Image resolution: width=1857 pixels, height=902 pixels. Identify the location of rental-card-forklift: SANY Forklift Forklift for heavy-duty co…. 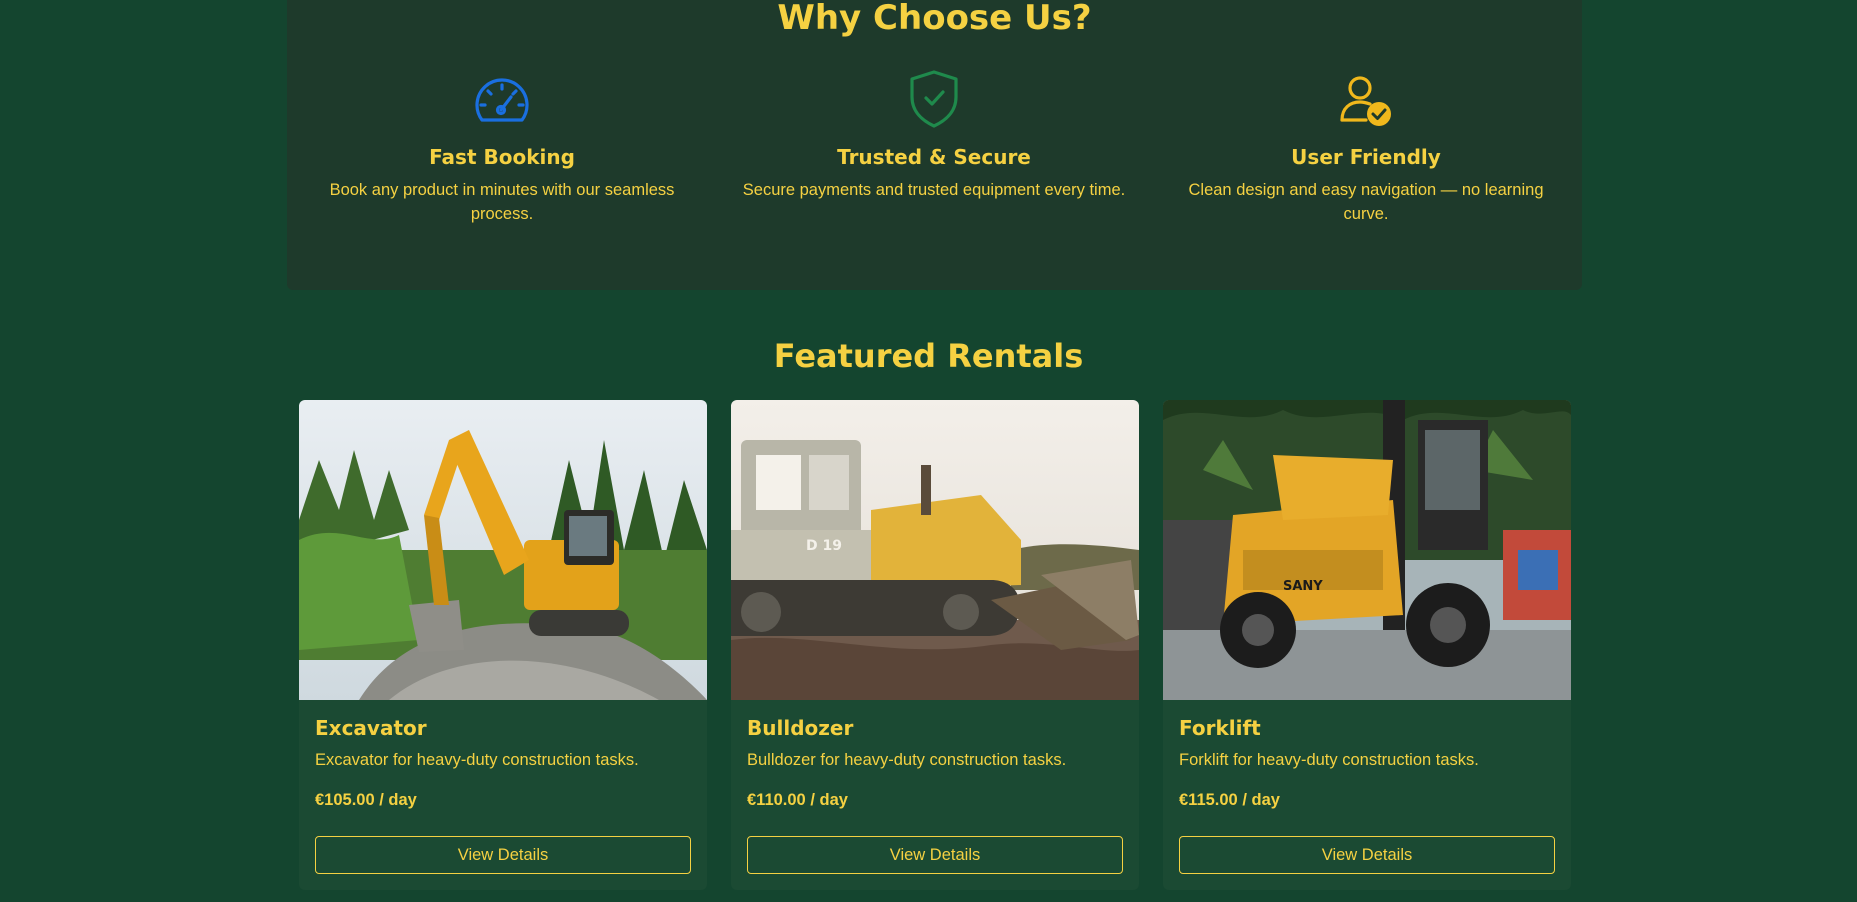
(1367, 645).